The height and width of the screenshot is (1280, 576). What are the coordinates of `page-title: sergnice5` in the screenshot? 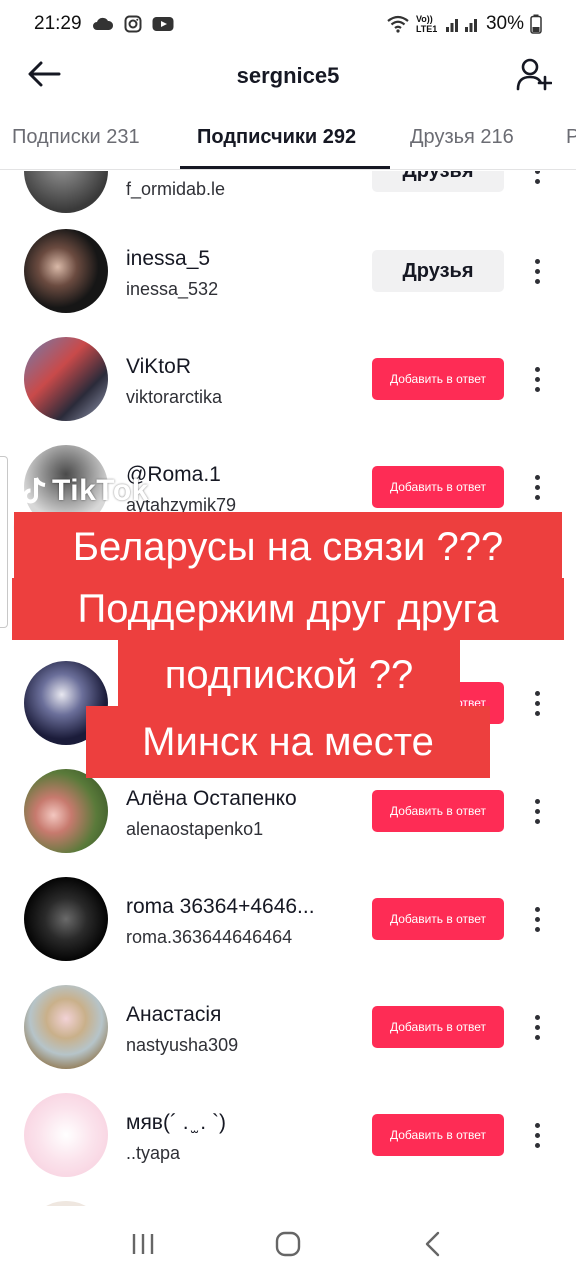 It's located at (288, 75).